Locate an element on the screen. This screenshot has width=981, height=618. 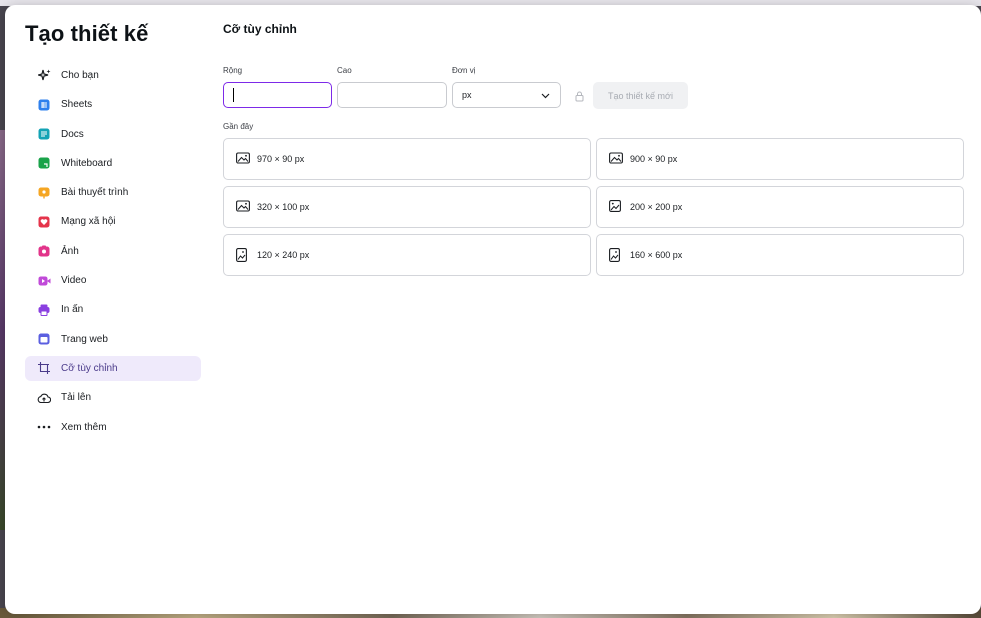
sidebar-item-cho-ban: Cho bạn is located at coordinates (113, 75).